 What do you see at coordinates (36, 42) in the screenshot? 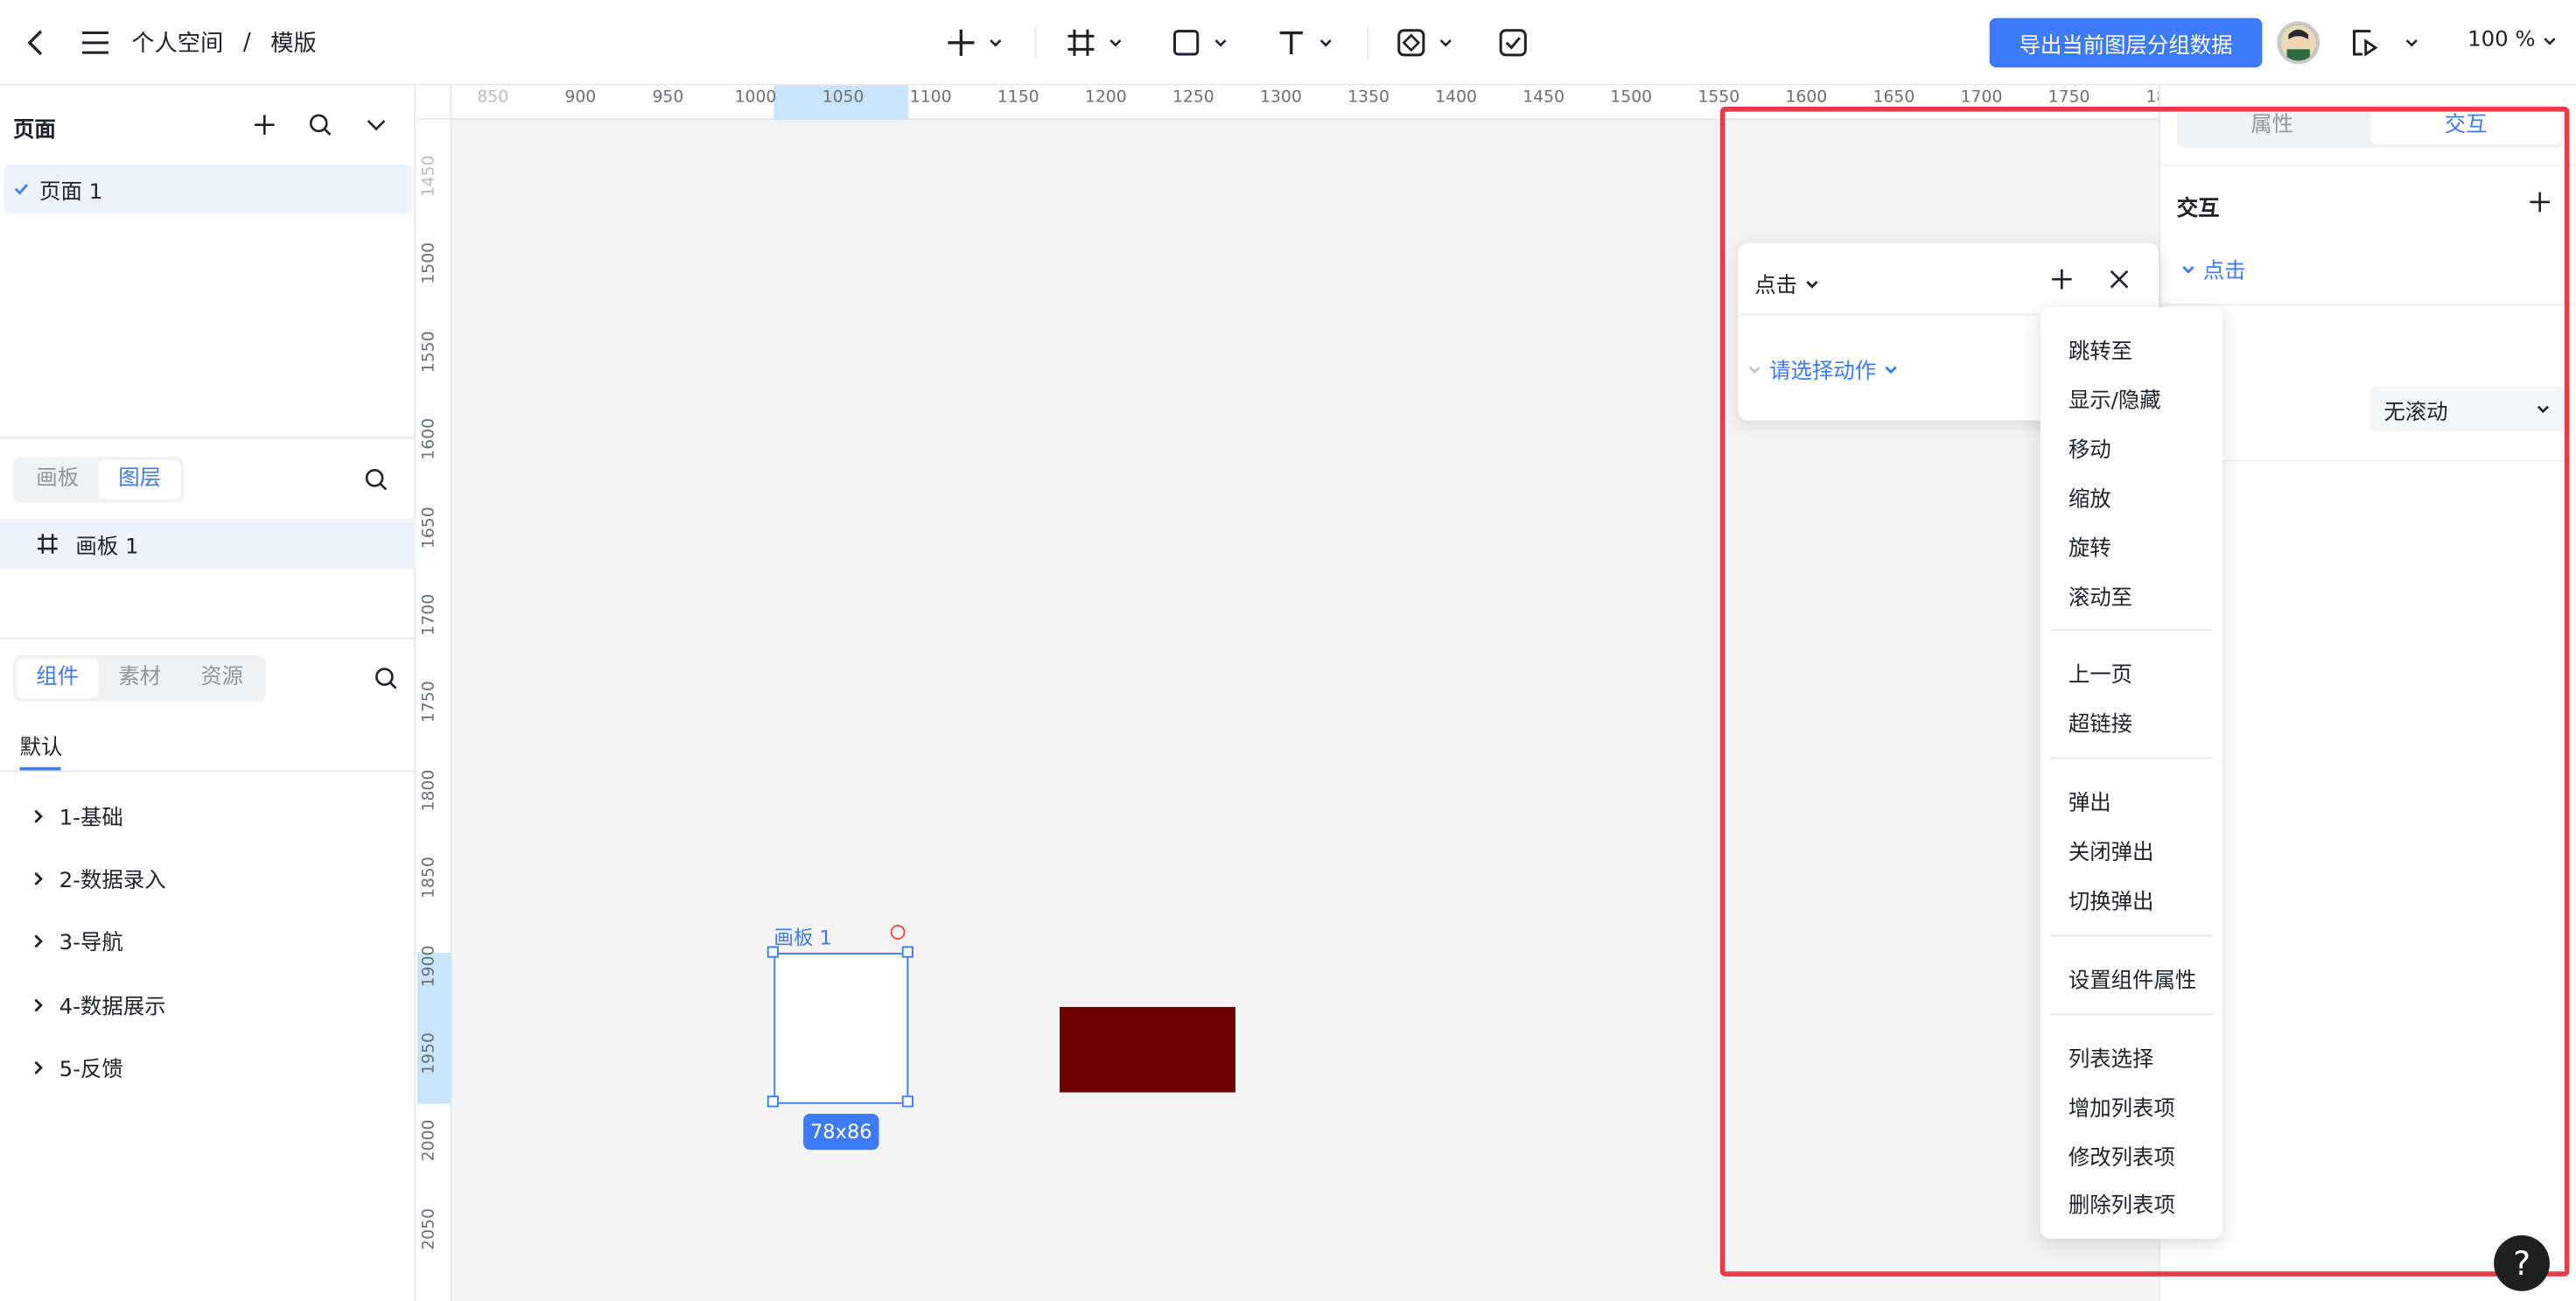
I see `back-arrow-icon` at bounding box center [36, 42].